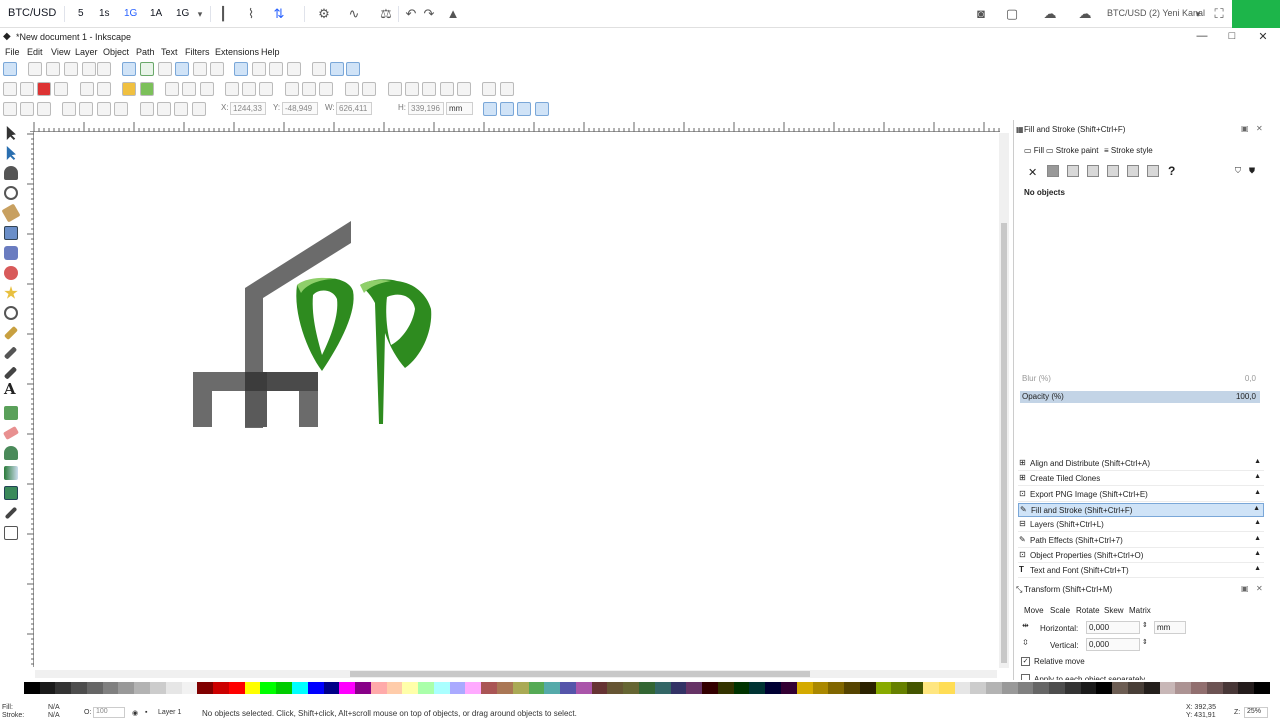 The image size is (1280, 720). What do you see at coordinates (104, 14) in the screenshot?
I see `interval-1s: 1s` at bounding box center [104, 14].